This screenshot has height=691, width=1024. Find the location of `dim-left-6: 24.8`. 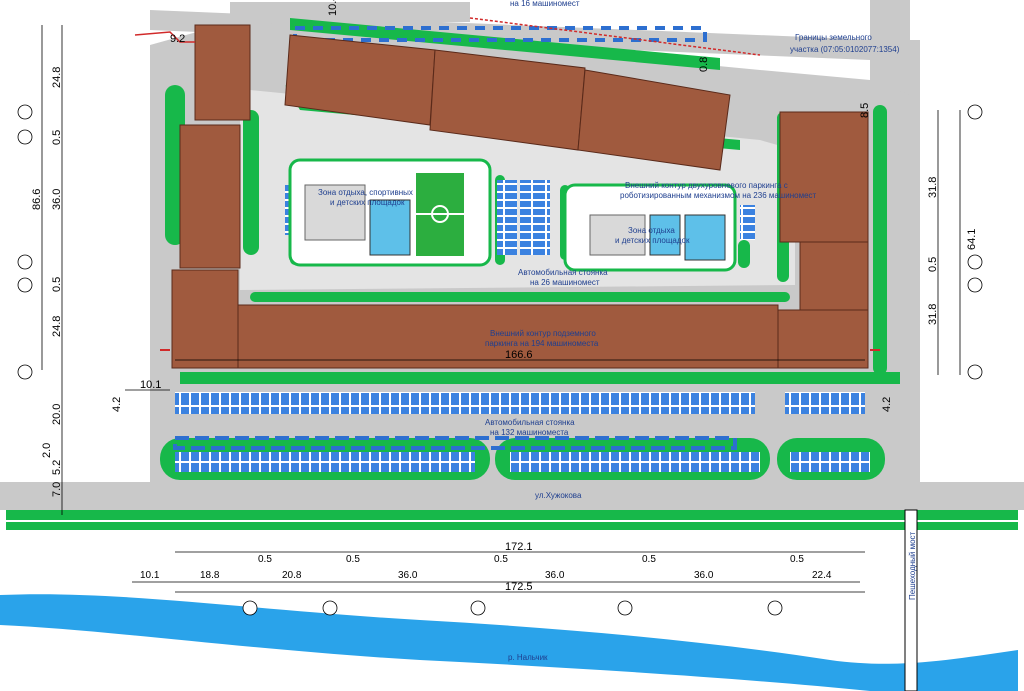

dim-left-6: 24.8 is located at coordinates (57, 326).